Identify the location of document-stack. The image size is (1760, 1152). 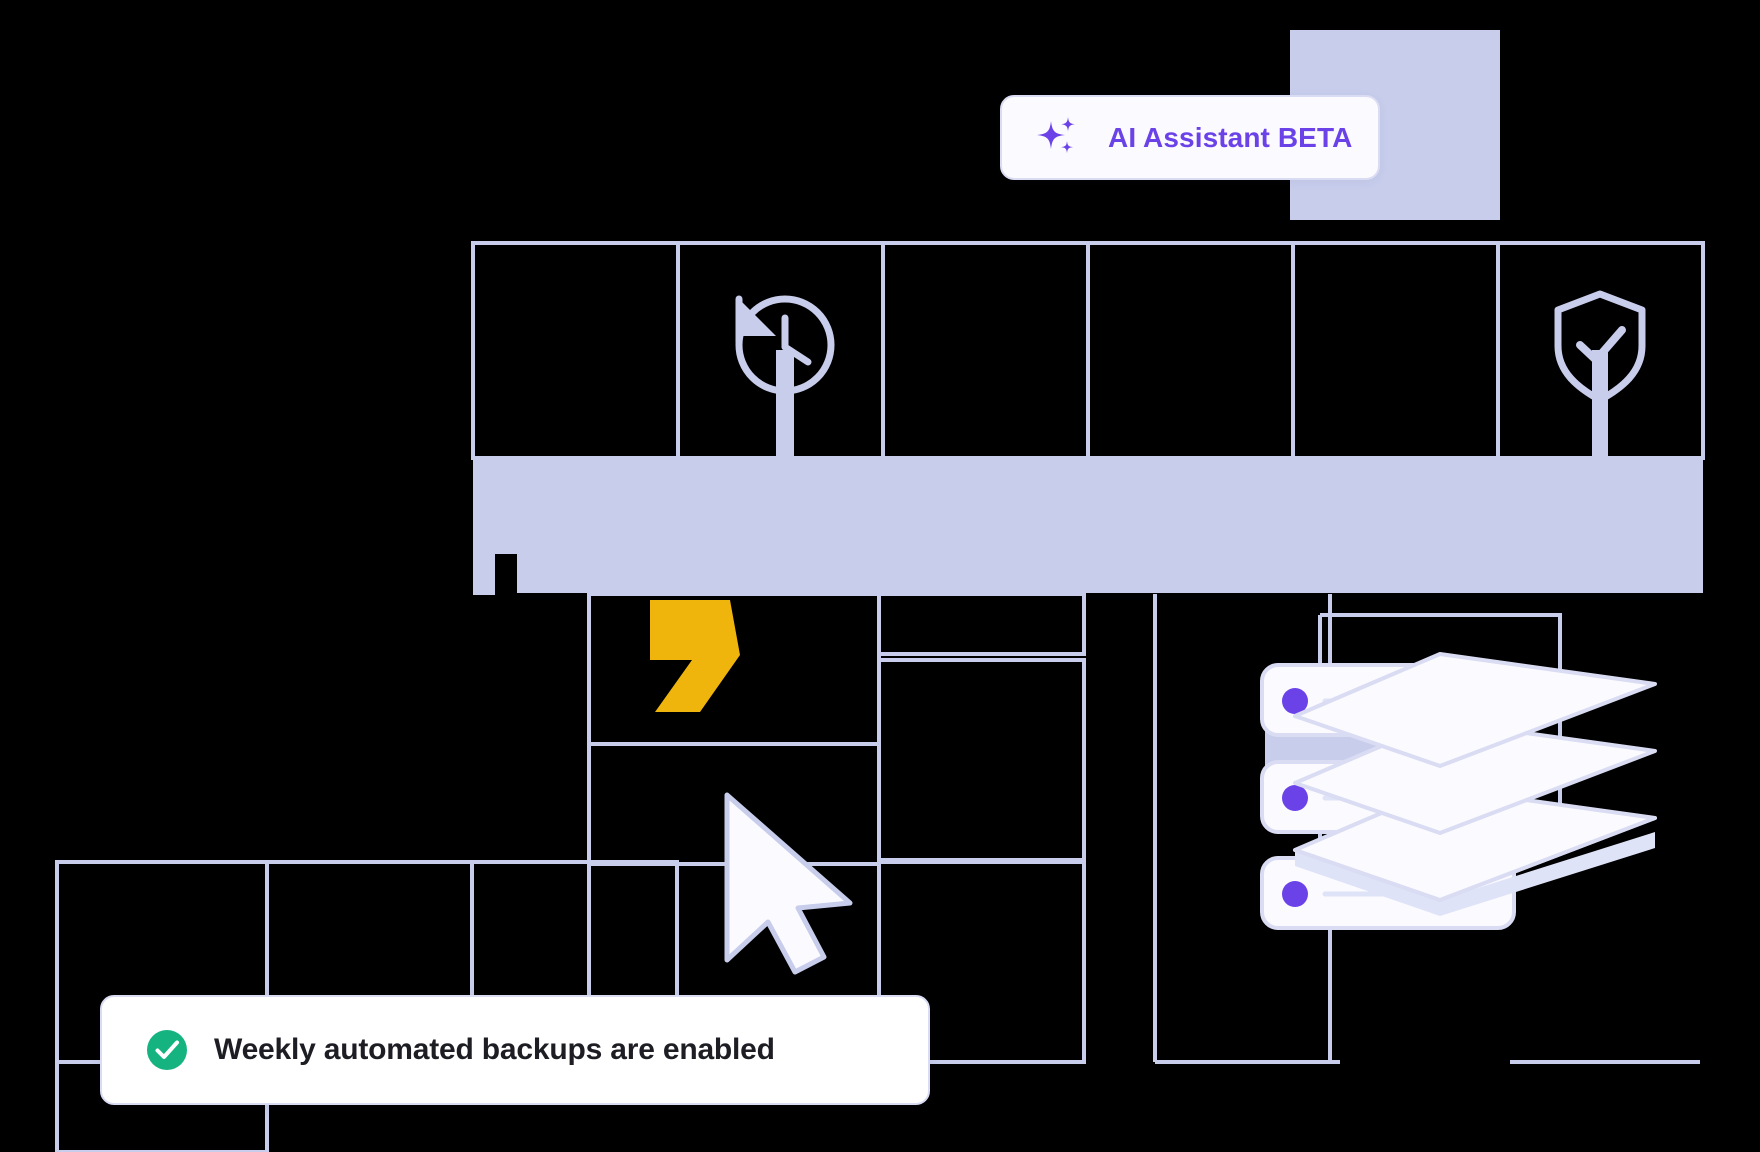
(1475, 784).